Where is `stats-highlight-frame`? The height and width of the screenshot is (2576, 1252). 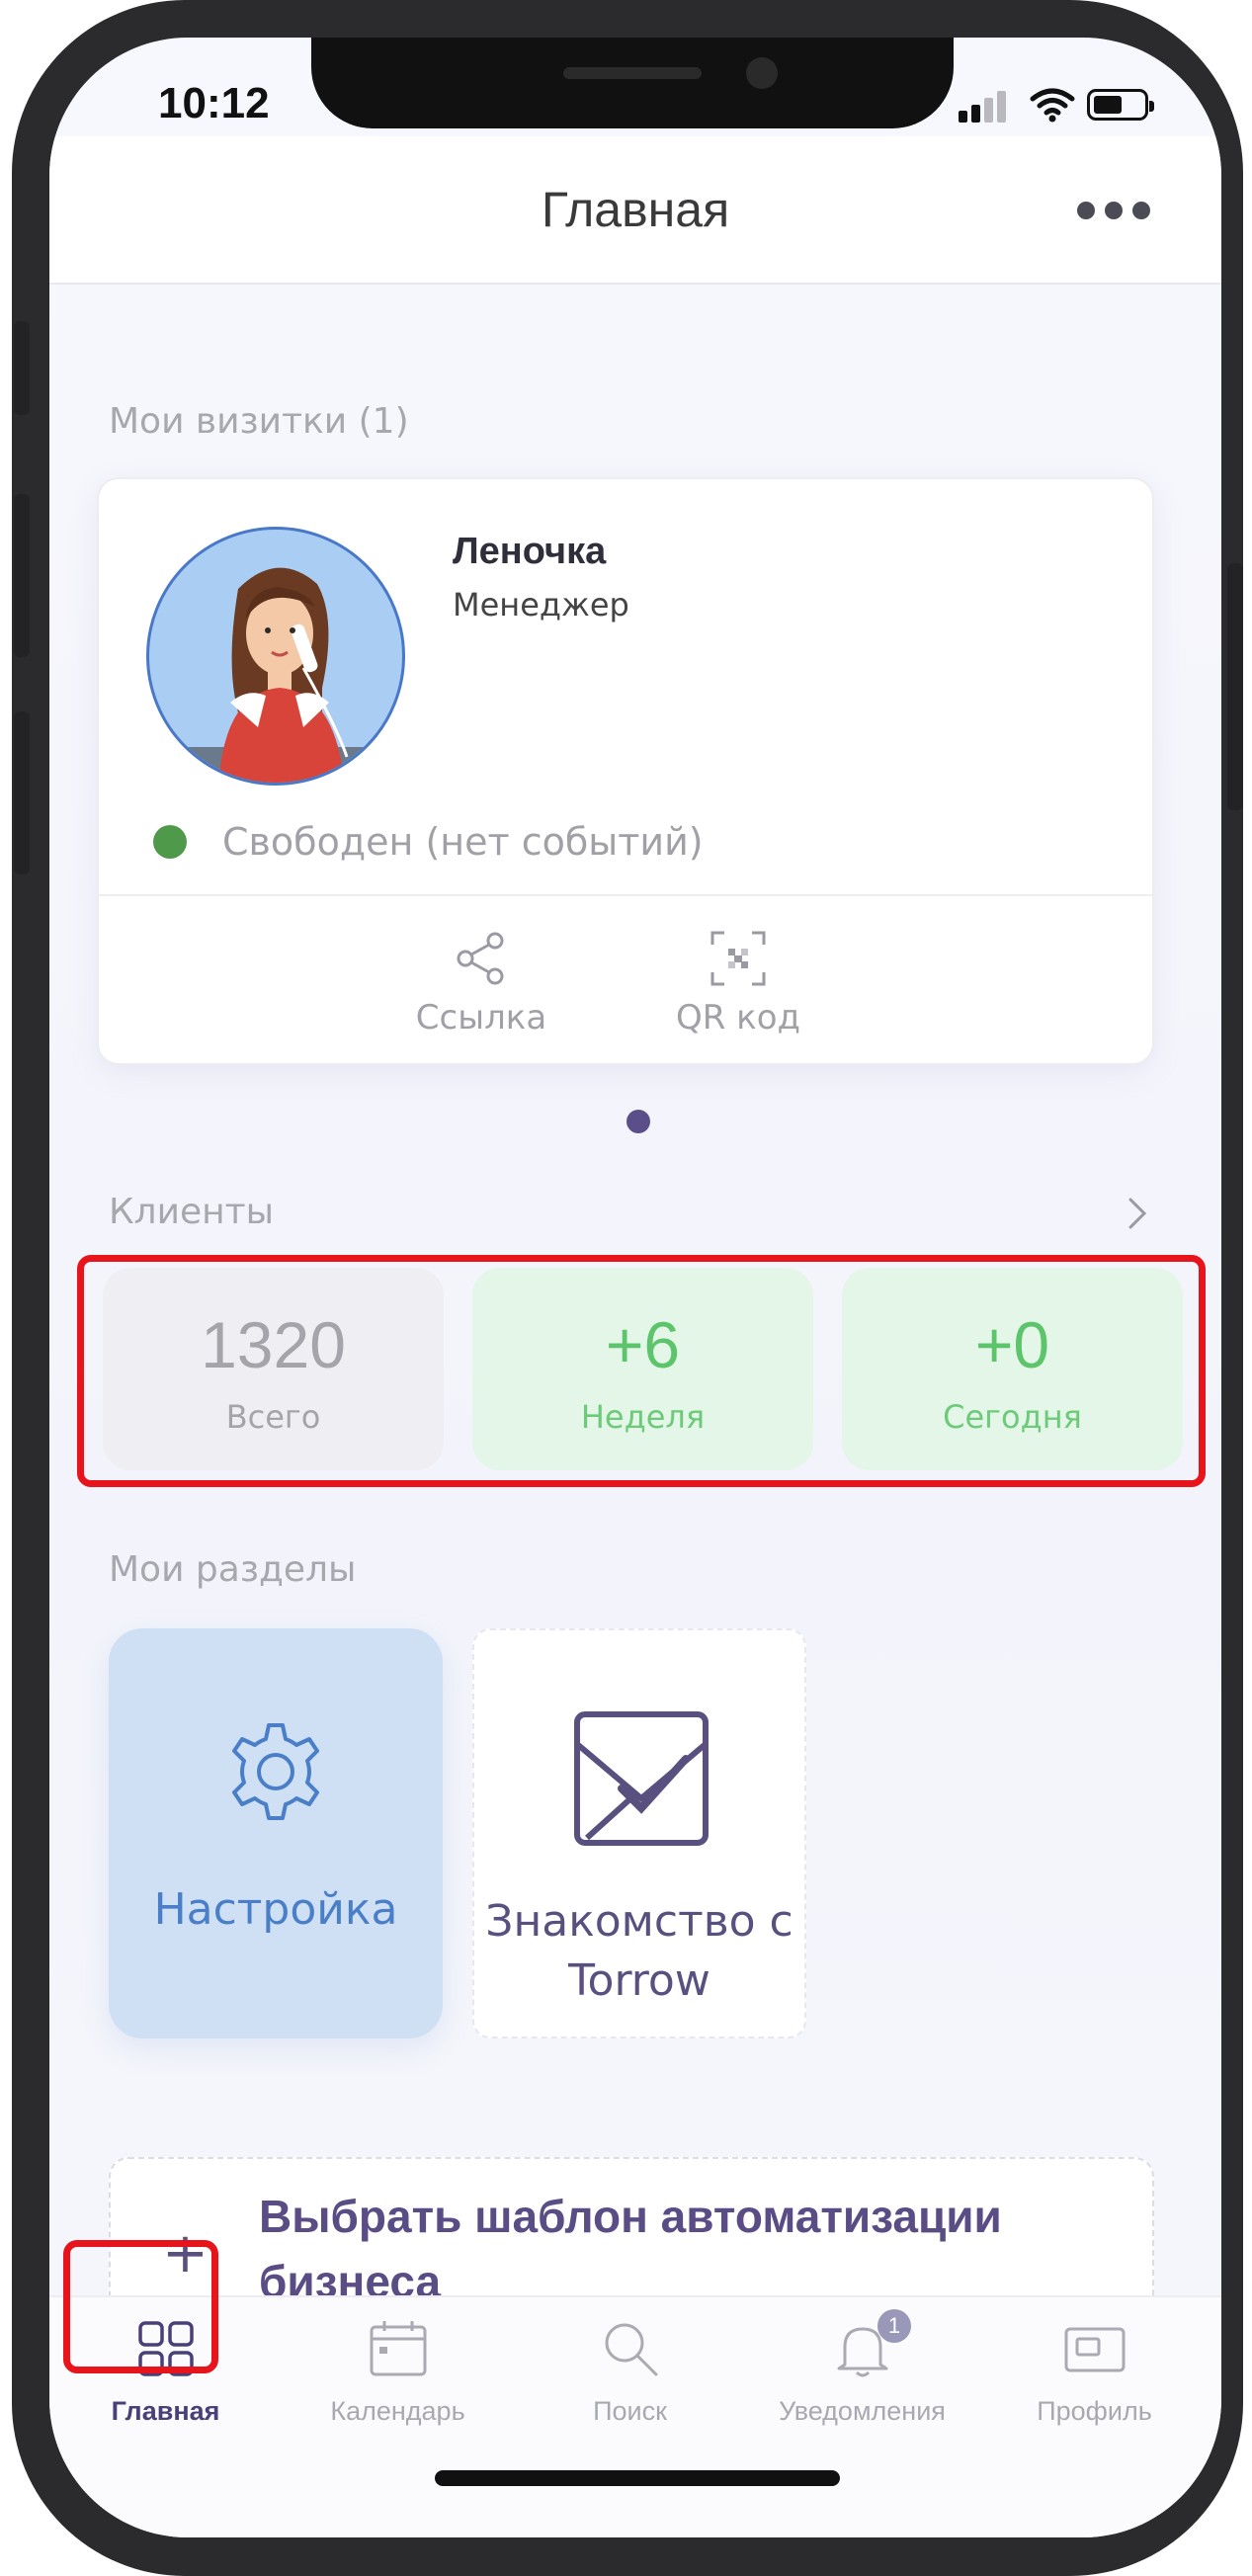
stats-highlight-frame is located at coordinates (642, 1371).